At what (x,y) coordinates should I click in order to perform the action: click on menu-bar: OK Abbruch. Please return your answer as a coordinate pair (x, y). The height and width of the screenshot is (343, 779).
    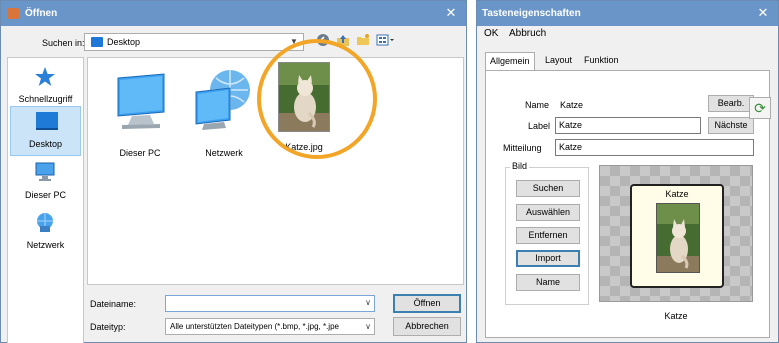
    Looking at the image, I should click on (627, 34).